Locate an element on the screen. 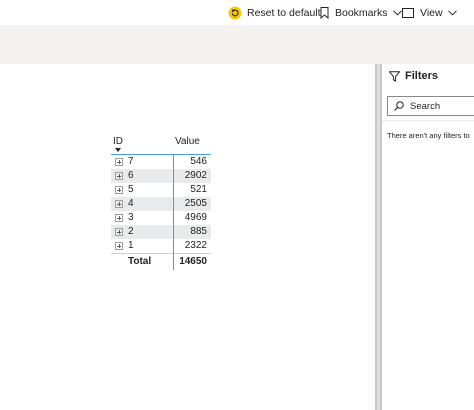 This screenshot has width=474, height=410. column-header-id: ID is located at coordinates (118, 141).